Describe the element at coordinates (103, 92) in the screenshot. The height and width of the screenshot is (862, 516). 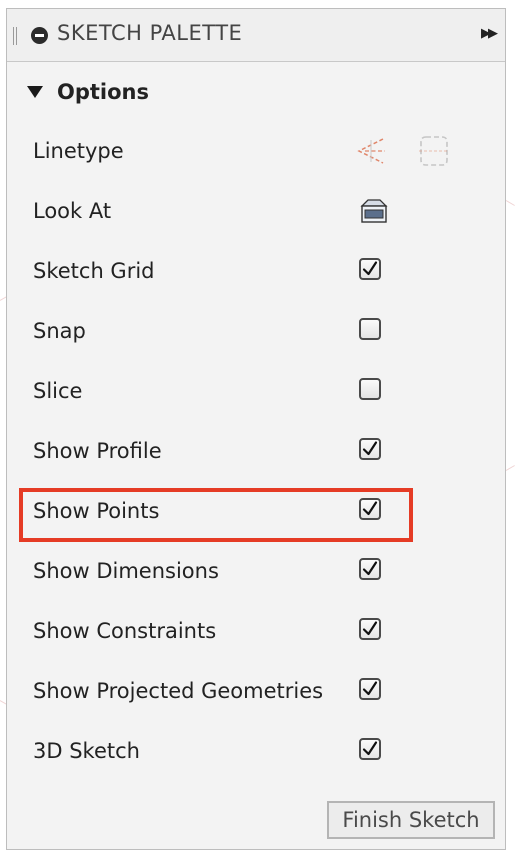
I see `options-section-title: Options` at that location.